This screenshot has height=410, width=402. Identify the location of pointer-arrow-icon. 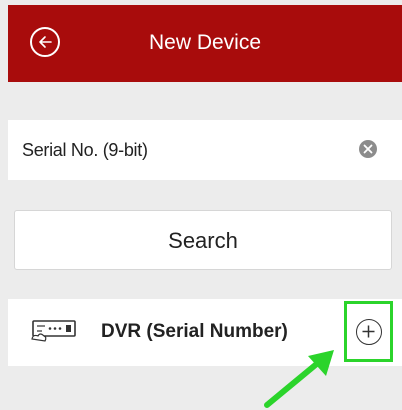
(299, 379).